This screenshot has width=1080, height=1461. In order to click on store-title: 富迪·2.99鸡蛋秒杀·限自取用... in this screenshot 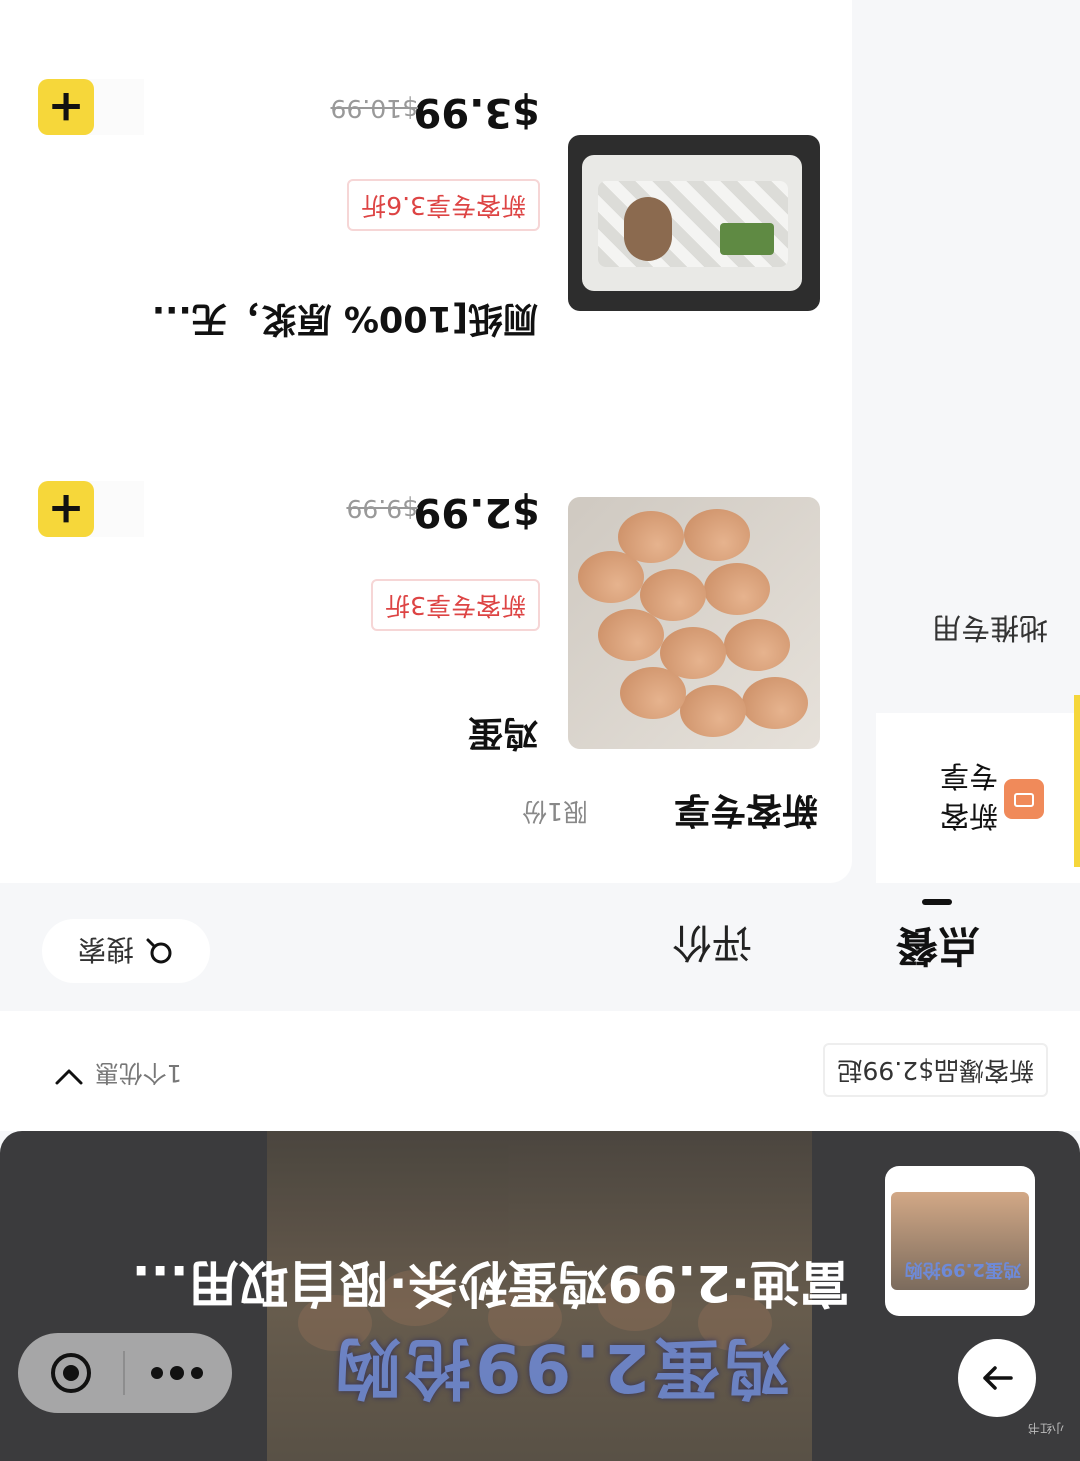, I will do `click(490, 1283)`.